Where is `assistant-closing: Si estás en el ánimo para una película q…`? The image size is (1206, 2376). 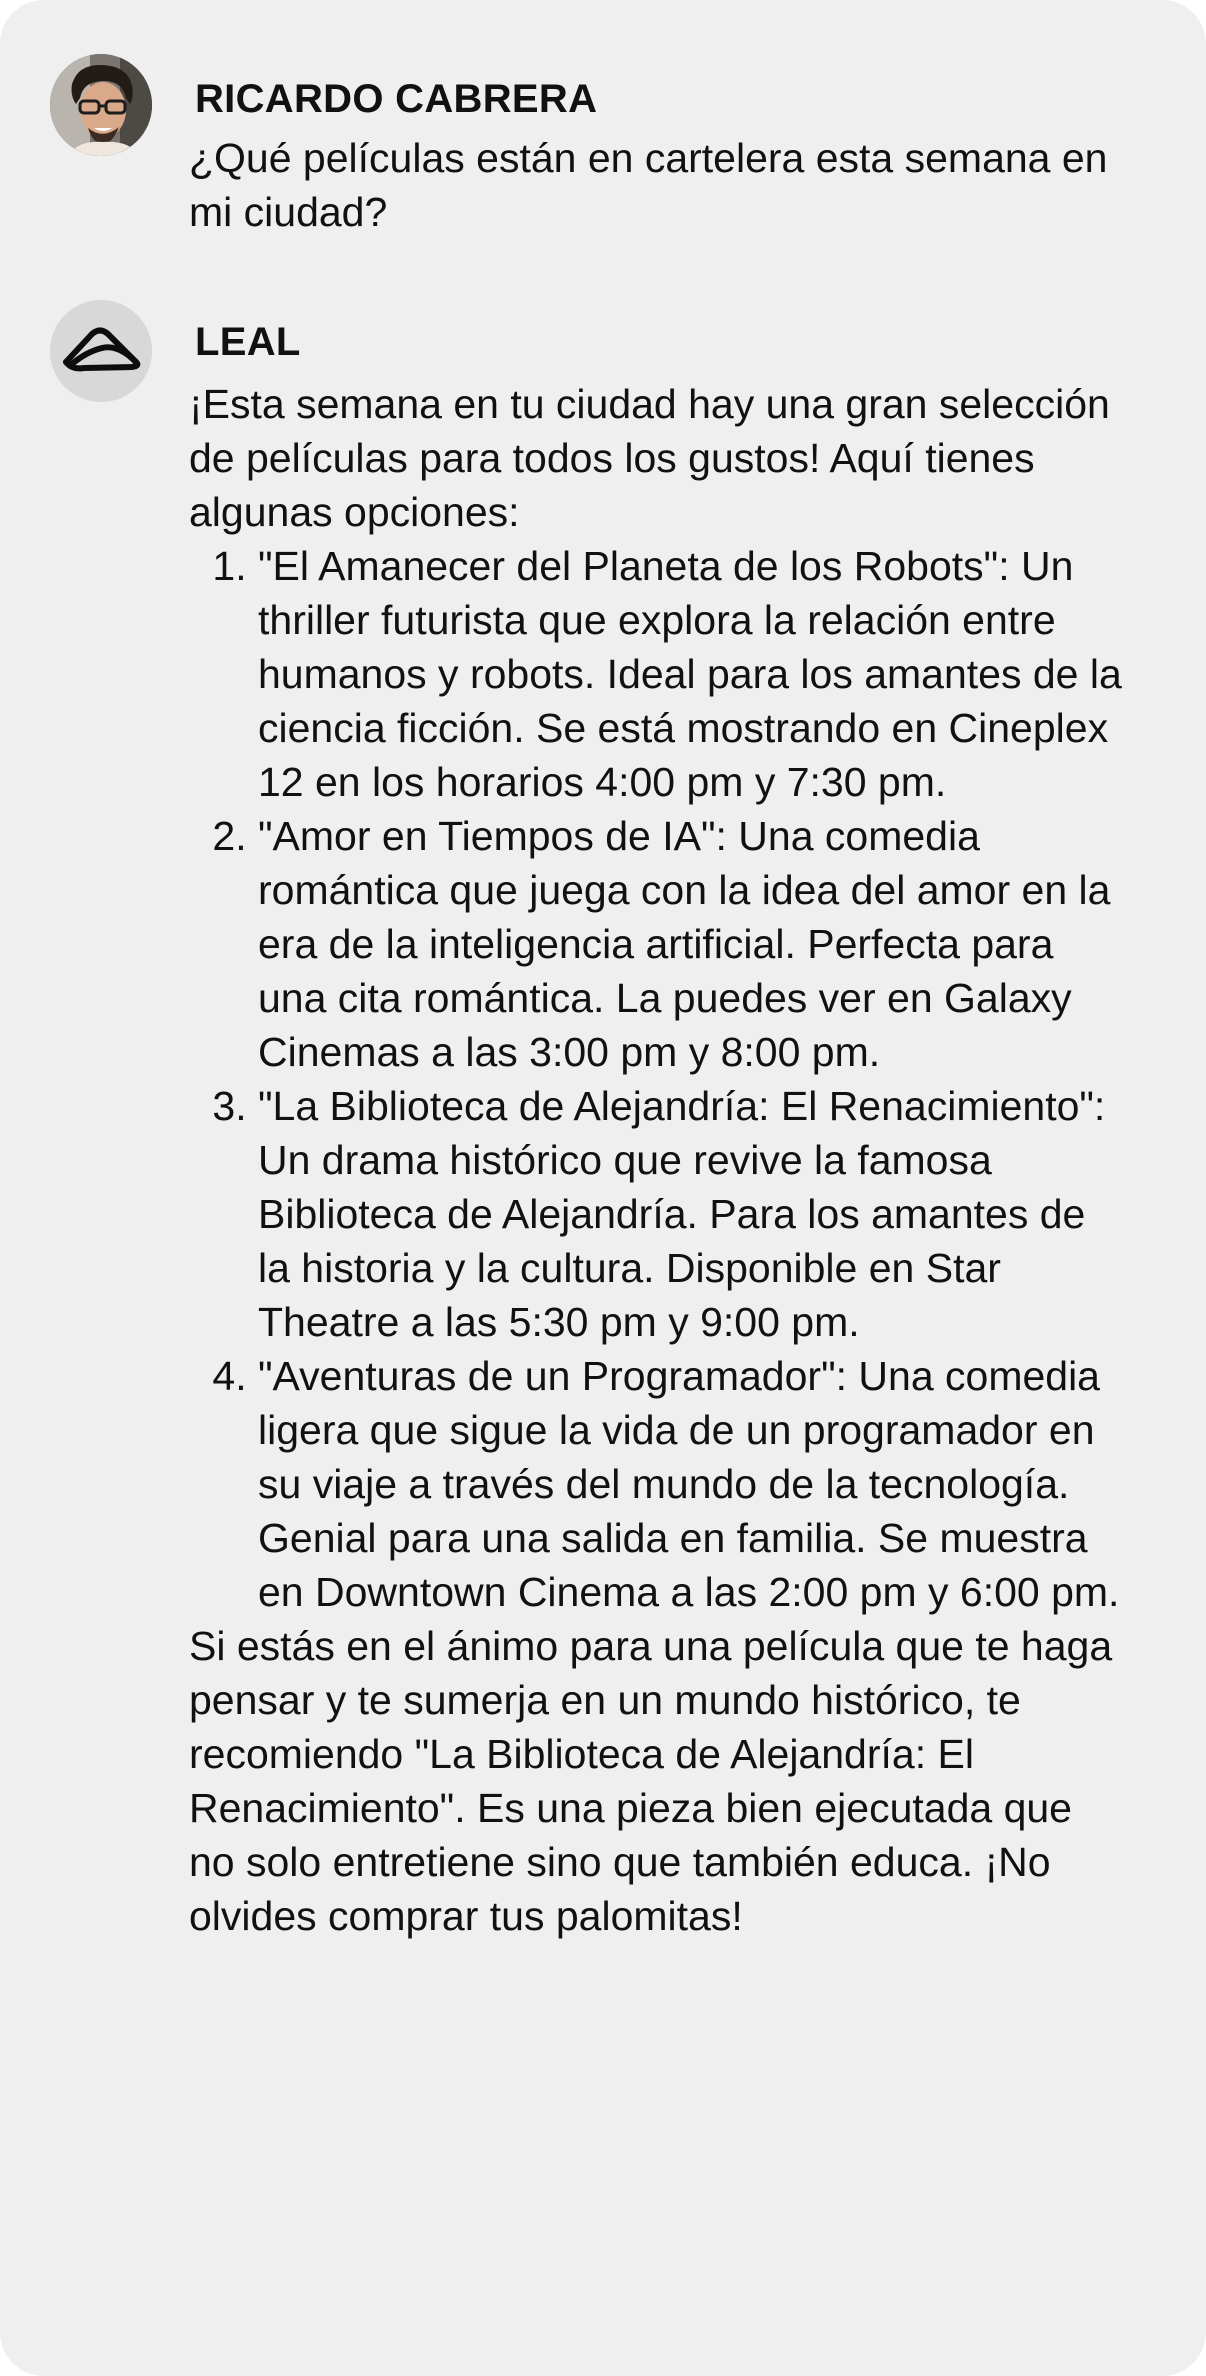
assistant-closing: Si estás en el ánimo para una película q… is located at coordinates (651, 1781).